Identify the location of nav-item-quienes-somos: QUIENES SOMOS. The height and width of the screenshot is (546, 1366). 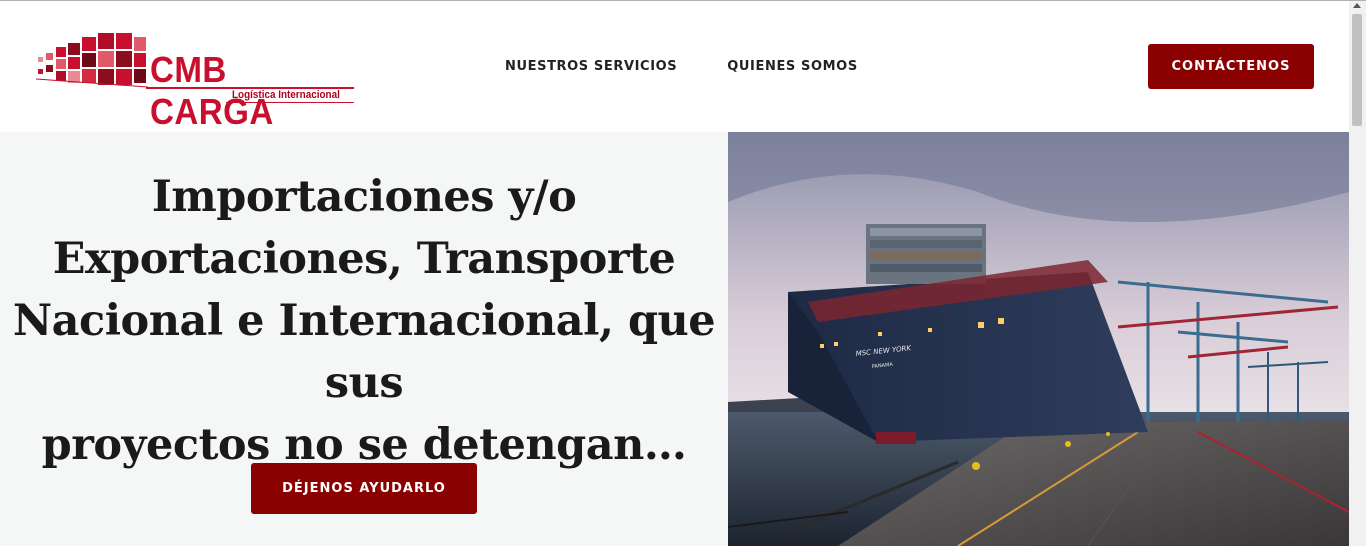
(792, 66).